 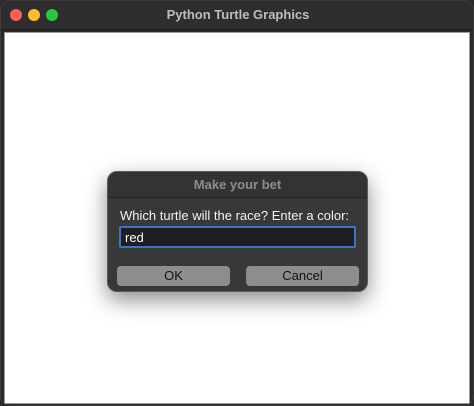 What do you see at coordinates (237, 237) in the screenshot?
I see `color-input` at bounding box center [237, 237].